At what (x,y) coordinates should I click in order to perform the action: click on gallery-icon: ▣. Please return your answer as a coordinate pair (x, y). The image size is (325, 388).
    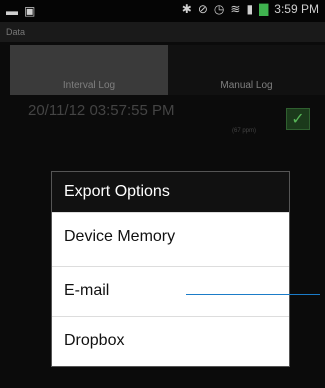
    Looking at the image, I should click on (30, 11).